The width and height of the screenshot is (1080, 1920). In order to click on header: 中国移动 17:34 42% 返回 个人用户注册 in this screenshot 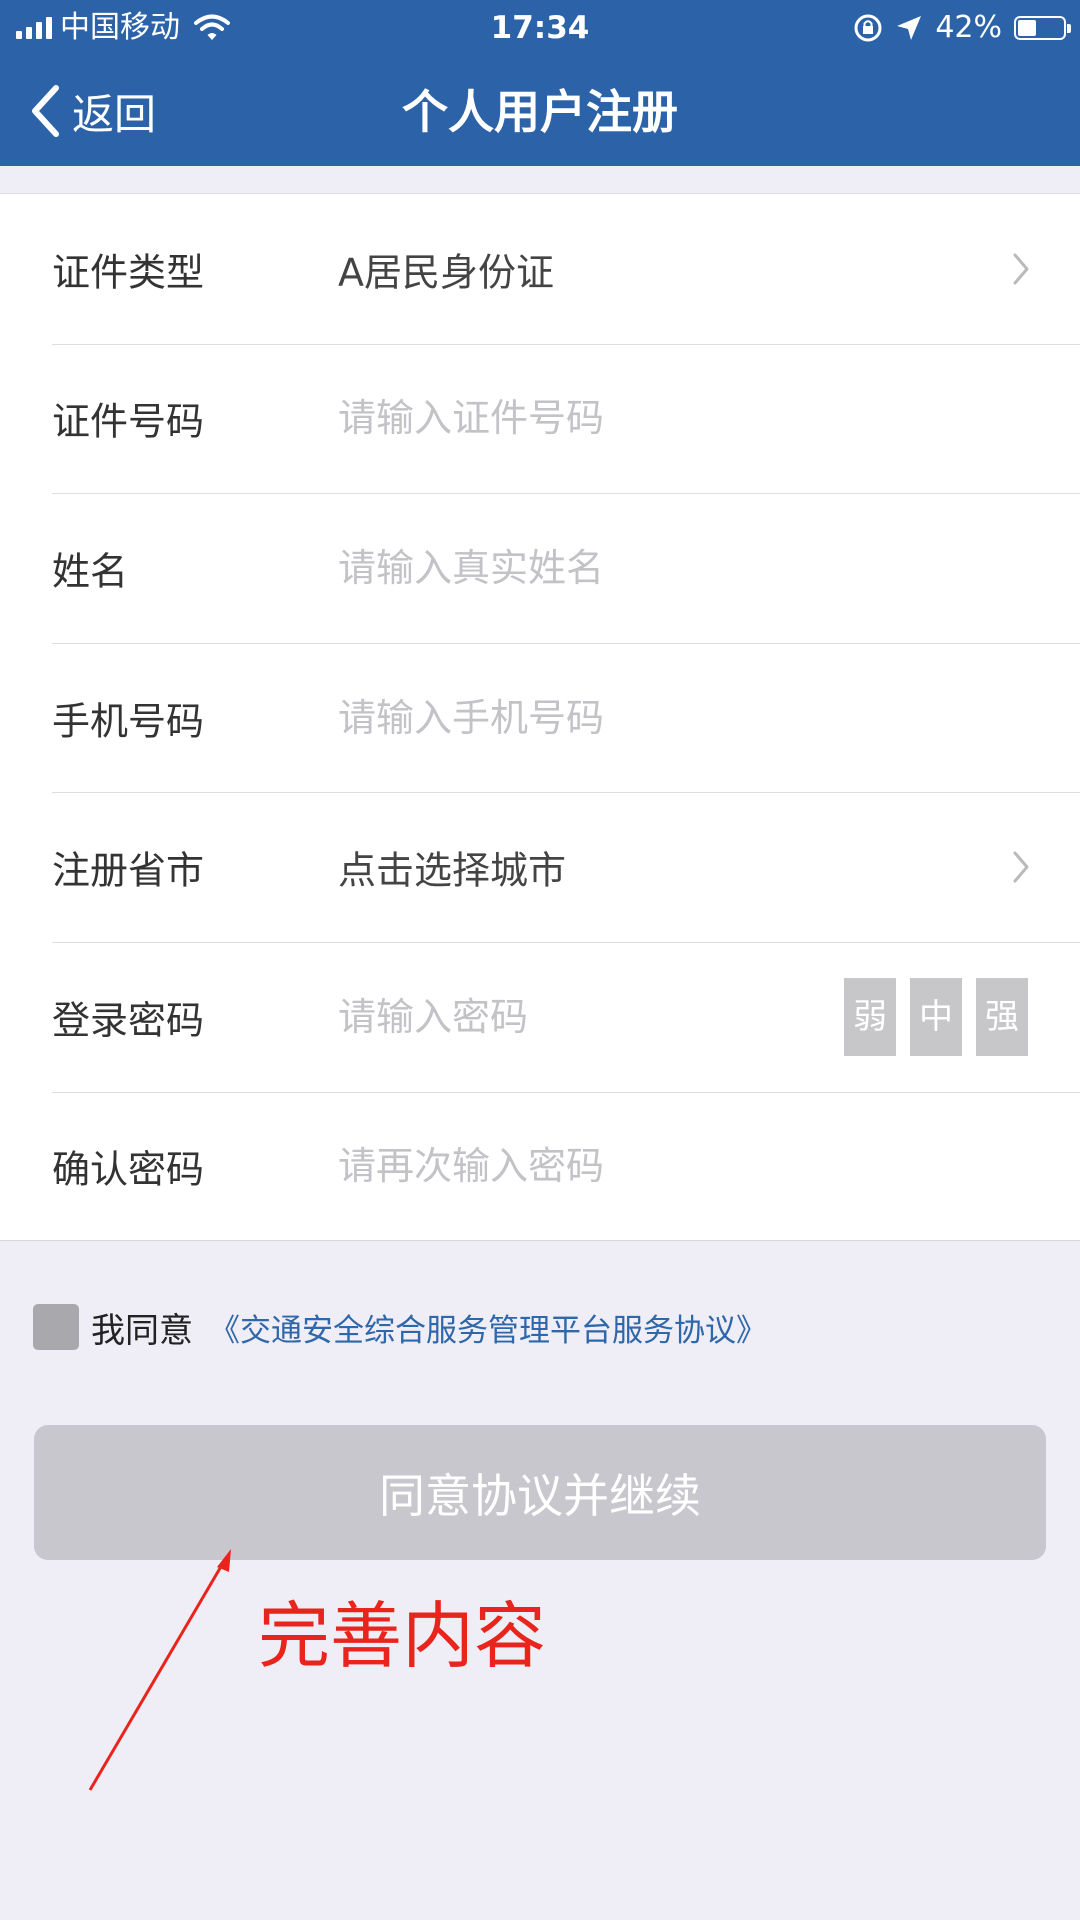, I will do `click(540, 83)`.